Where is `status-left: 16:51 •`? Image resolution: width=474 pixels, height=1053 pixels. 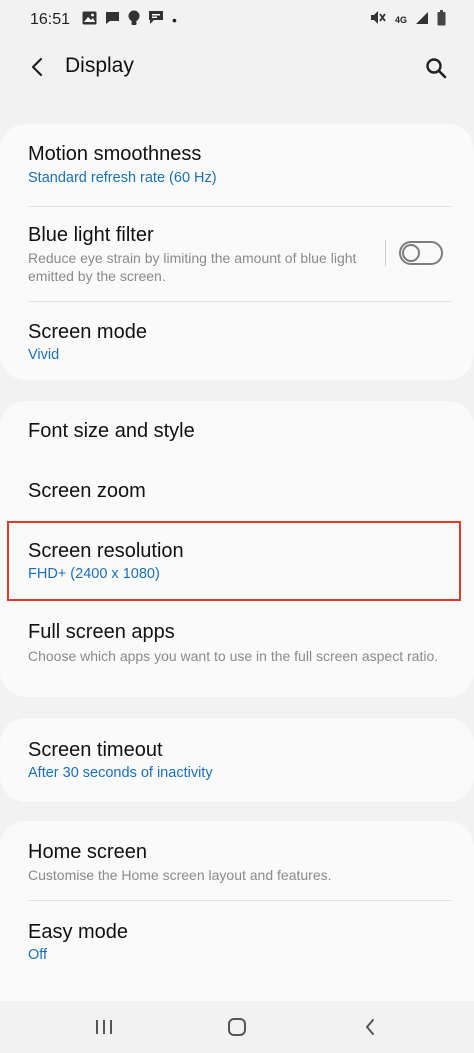
status-left: 16:51 • is located at coordinates (103, 20).